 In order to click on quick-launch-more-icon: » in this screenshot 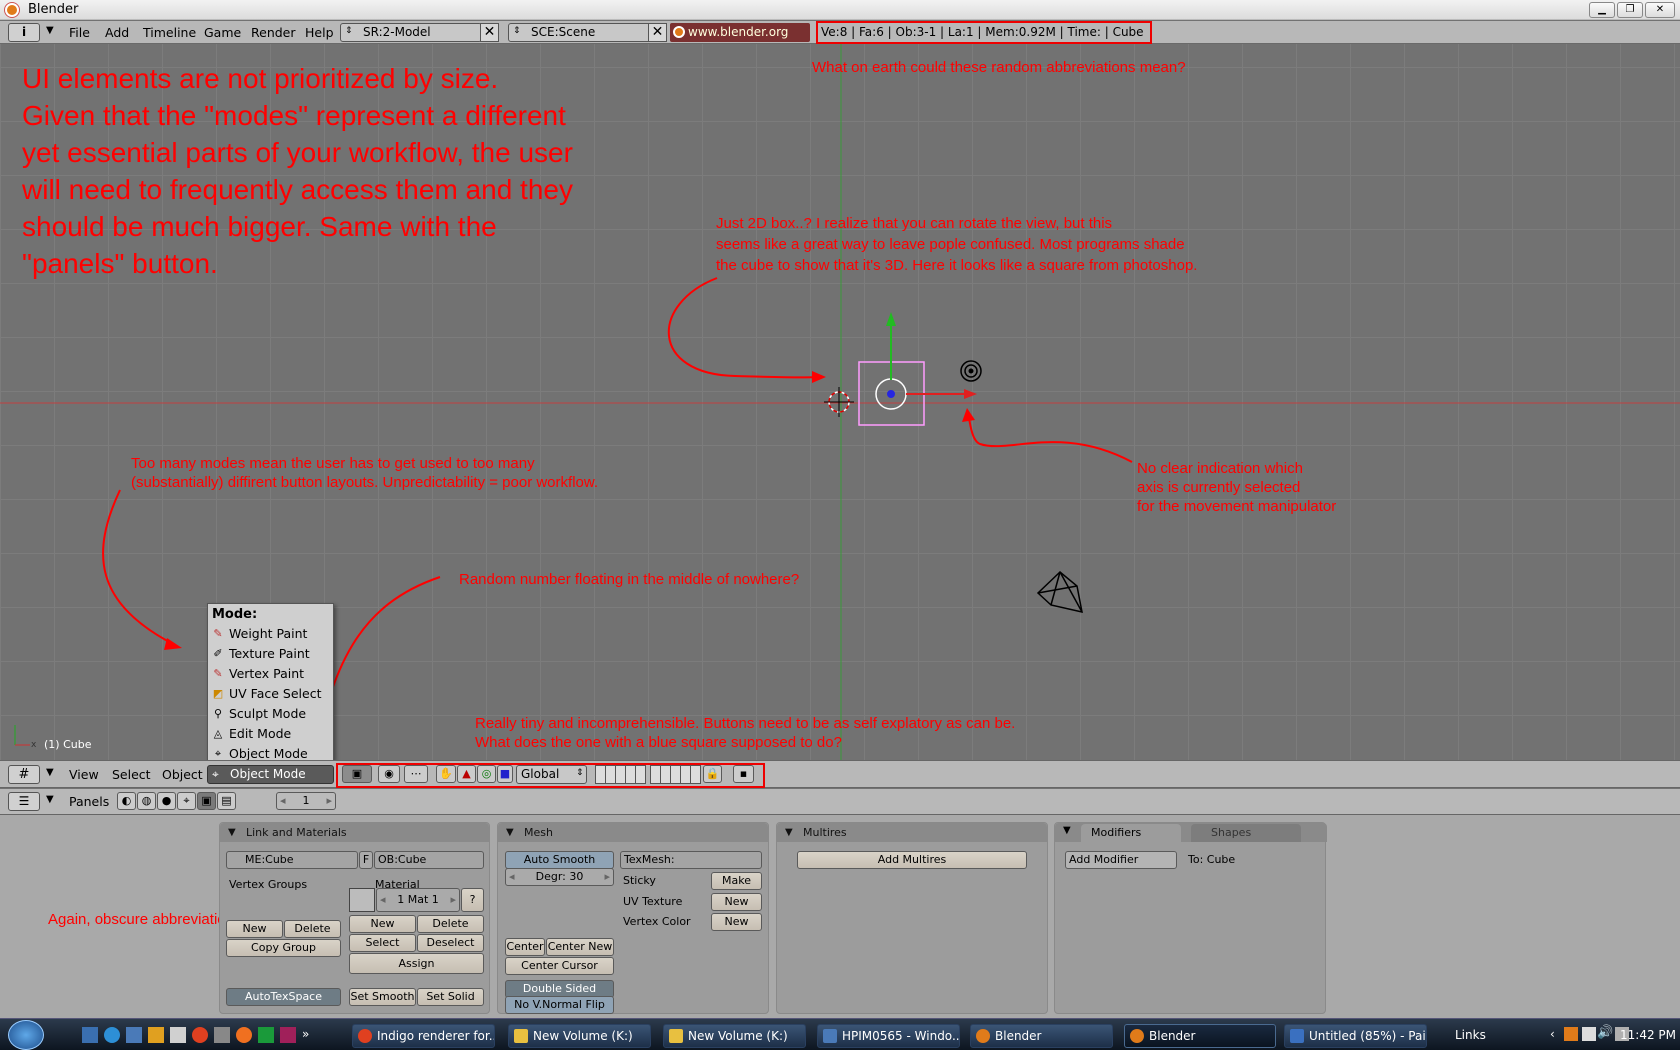, I will do `click(310, 1035)`.